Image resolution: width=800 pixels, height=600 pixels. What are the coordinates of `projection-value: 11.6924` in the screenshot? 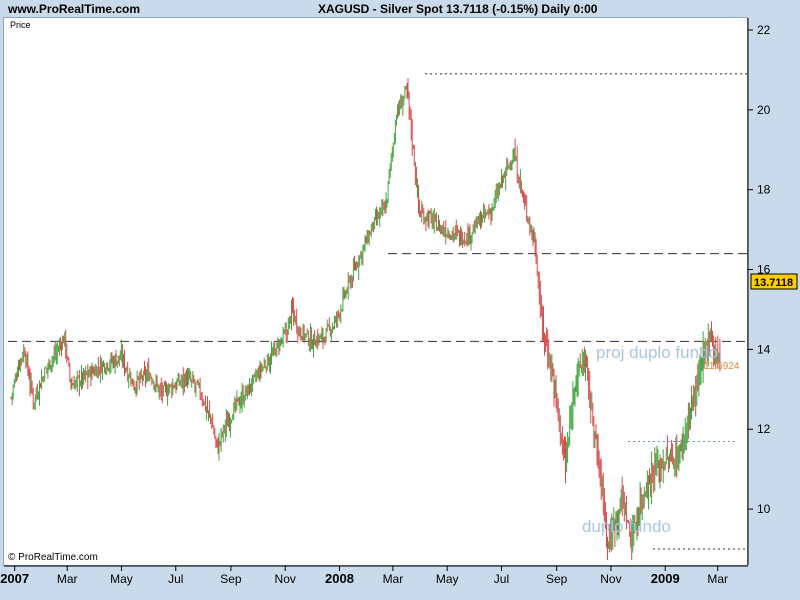 It's located at (722, 366).